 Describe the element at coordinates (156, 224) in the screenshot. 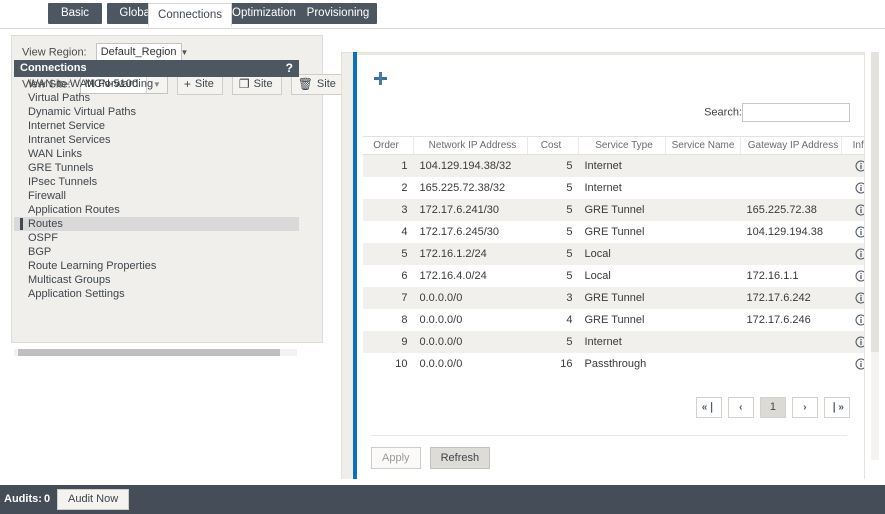

I see `sidebar-item-routes: Routes` at that location.